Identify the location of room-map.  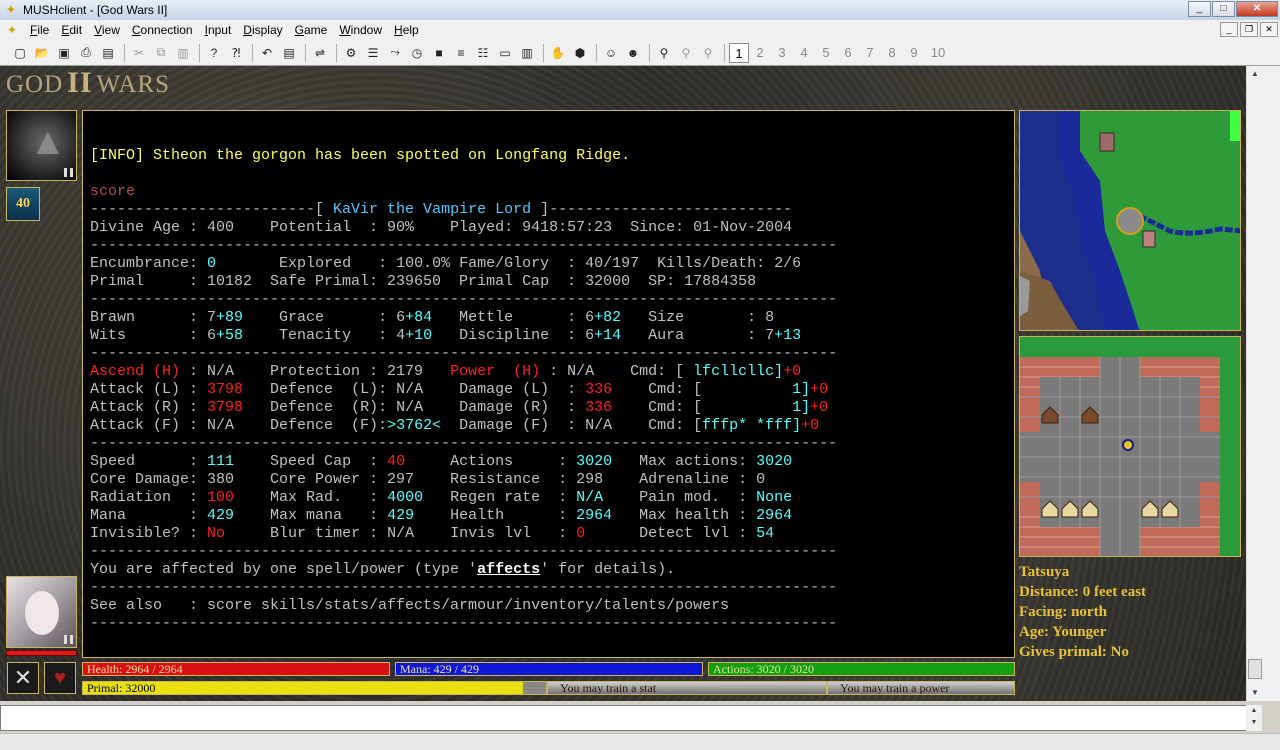
(1130, 446).